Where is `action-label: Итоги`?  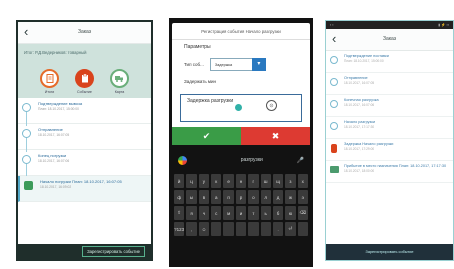
action-label: Итоги is located at coordinates (49, 92).